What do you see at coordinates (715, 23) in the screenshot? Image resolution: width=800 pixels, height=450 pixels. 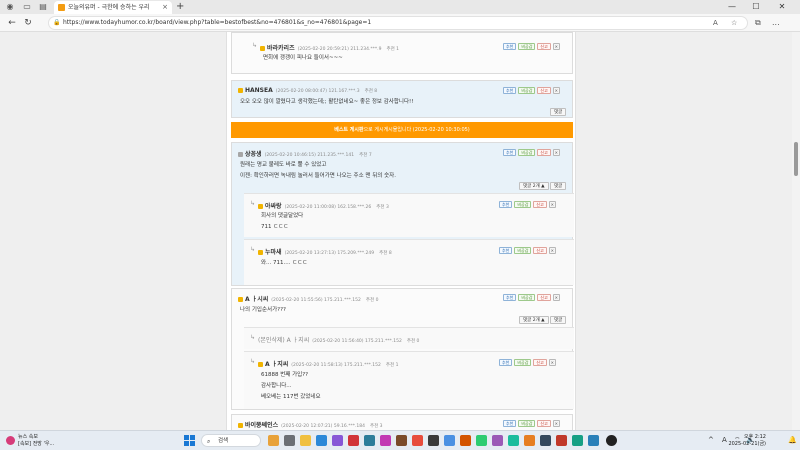 I see `read-aloud-icon: A` at bounding box center [715, 23].